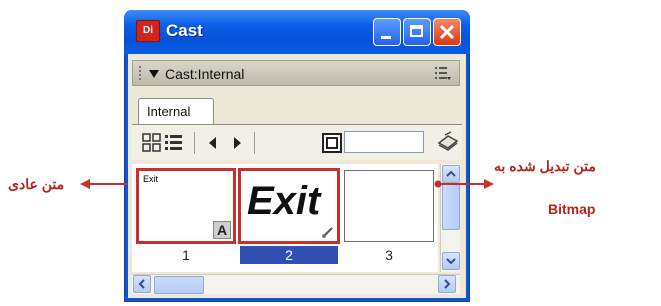 This screenshot has width=661, height=306. What do you see at coordinates (104, 184) in the screenshot?
I see `arrow-left-icon` at bounding box center [104, 184].